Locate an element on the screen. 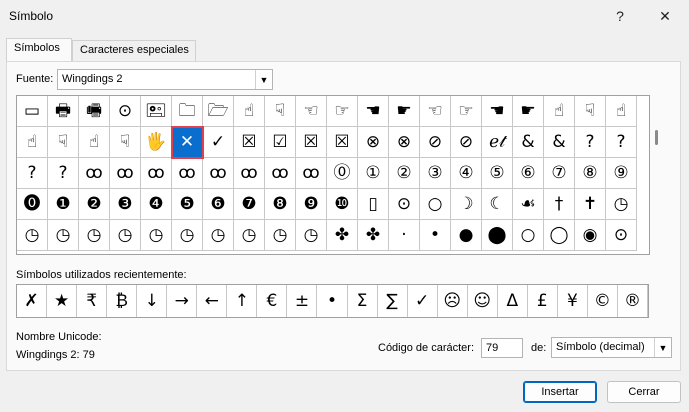  symbol-cell: ❶ is located at coordinates (63, 204).